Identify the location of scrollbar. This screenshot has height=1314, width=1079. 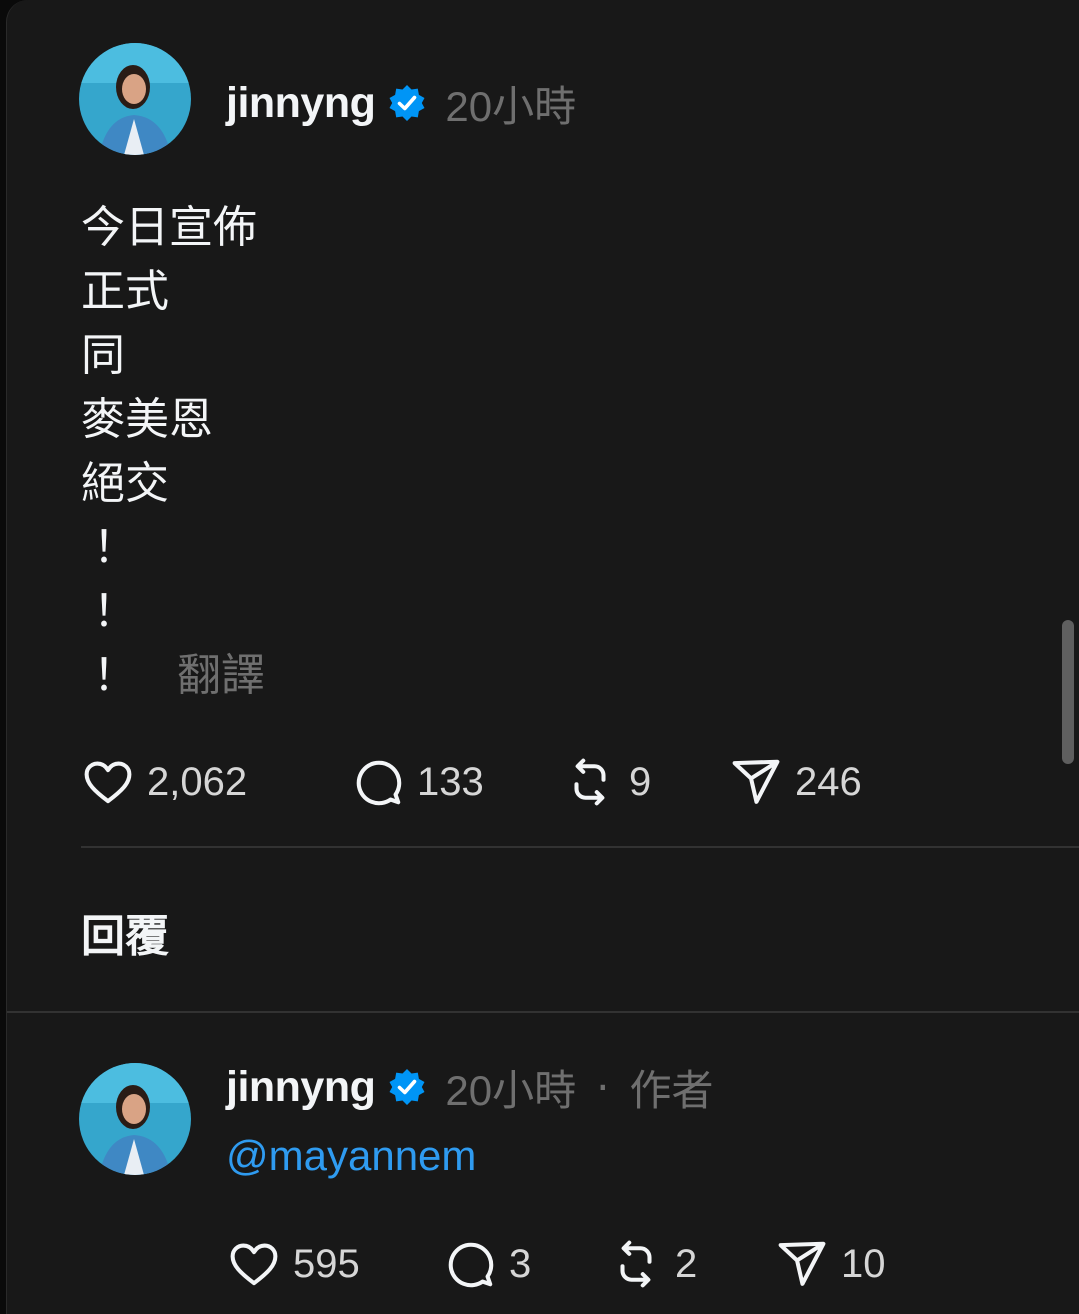
(1068, 692).